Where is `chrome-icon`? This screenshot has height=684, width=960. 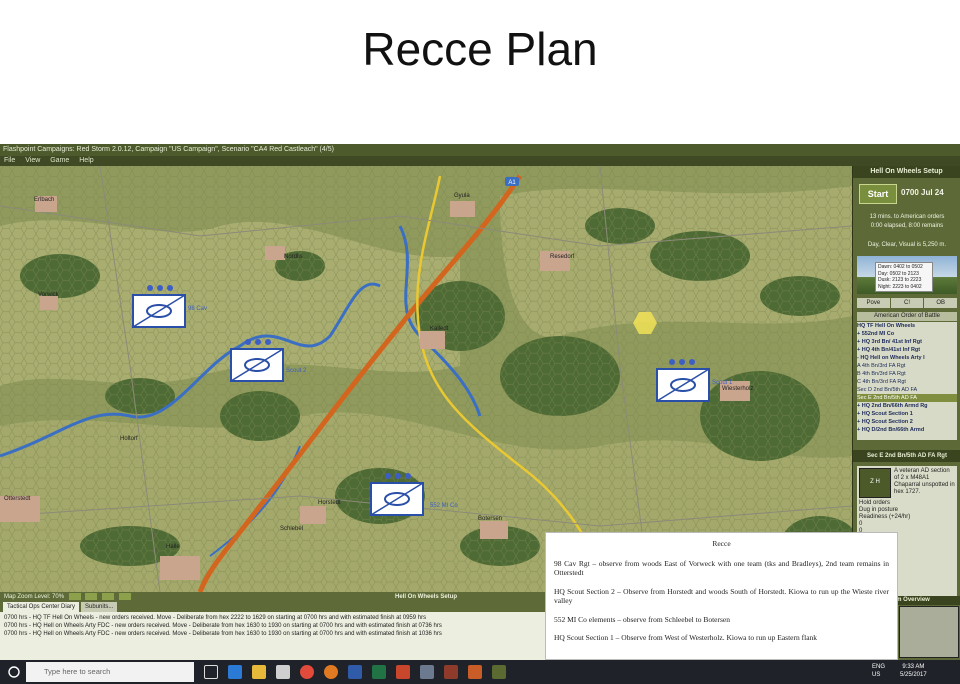 chrome-icon is located at coordinates (307, 672).